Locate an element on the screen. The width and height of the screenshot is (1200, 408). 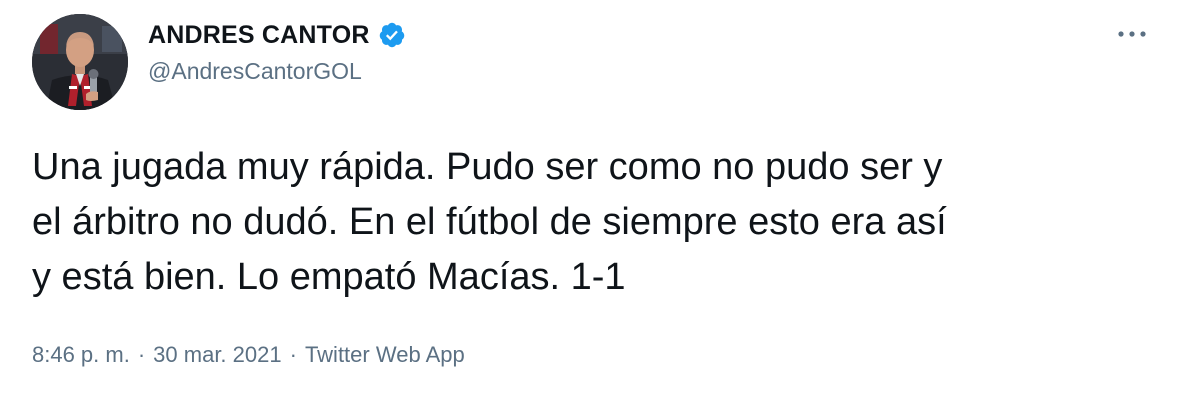
author-handle: @AndresCantorGOL is located at coordinates (277, 71).